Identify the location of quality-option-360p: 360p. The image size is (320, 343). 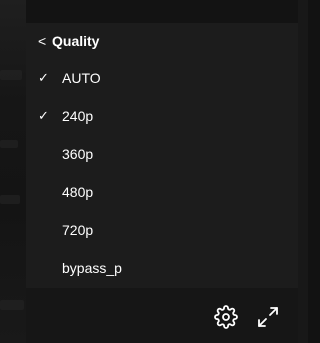
(162, 154).